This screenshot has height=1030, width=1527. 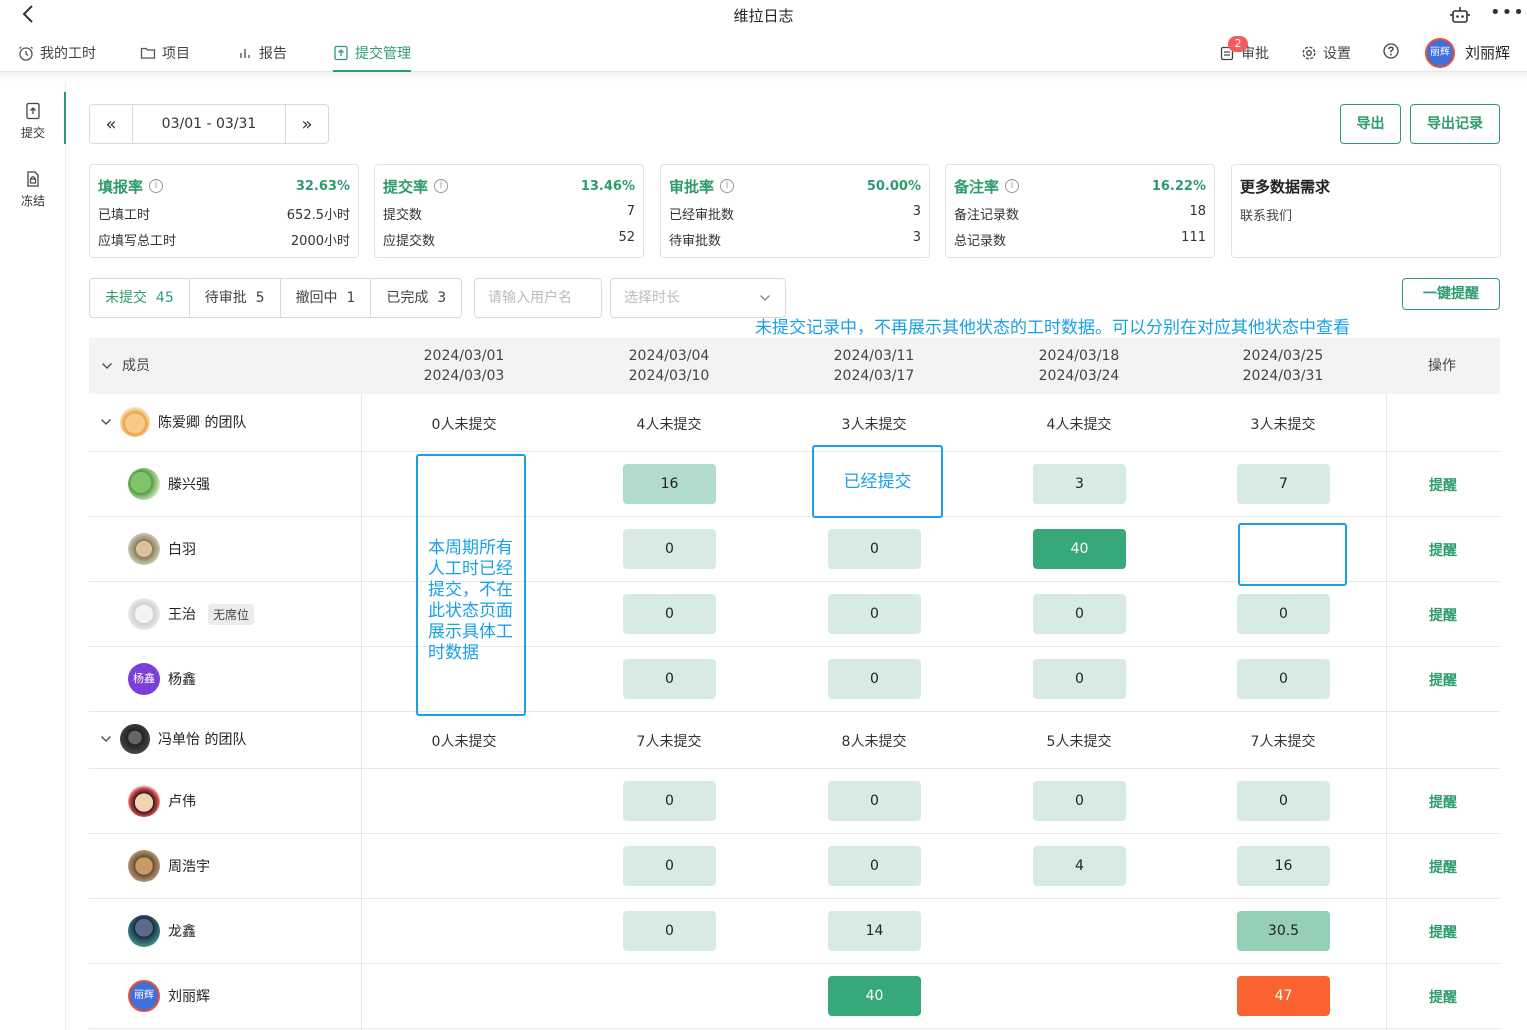 I want to click on user-avatar: 丽辉, so click(x=1440, y=53).